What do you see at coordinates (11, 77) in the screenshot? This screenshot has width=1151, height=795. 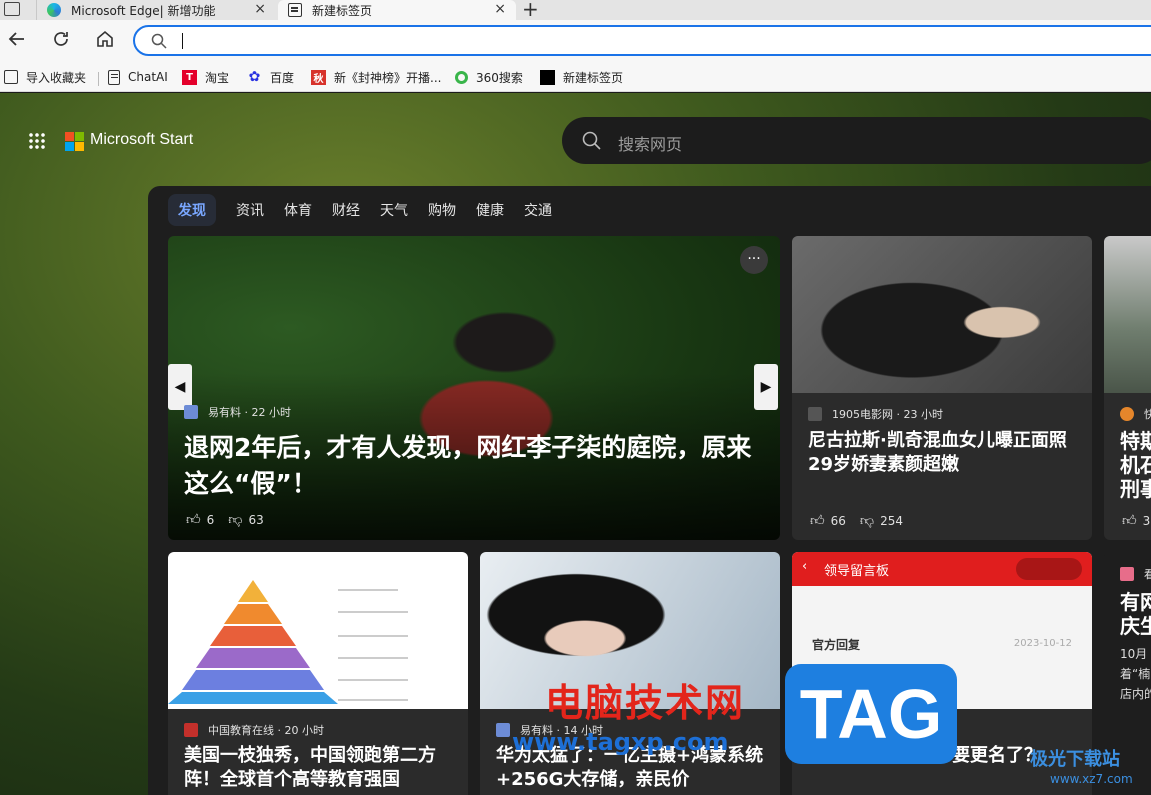 I see `import-favorites-icon` at bounding box center [11, 77].